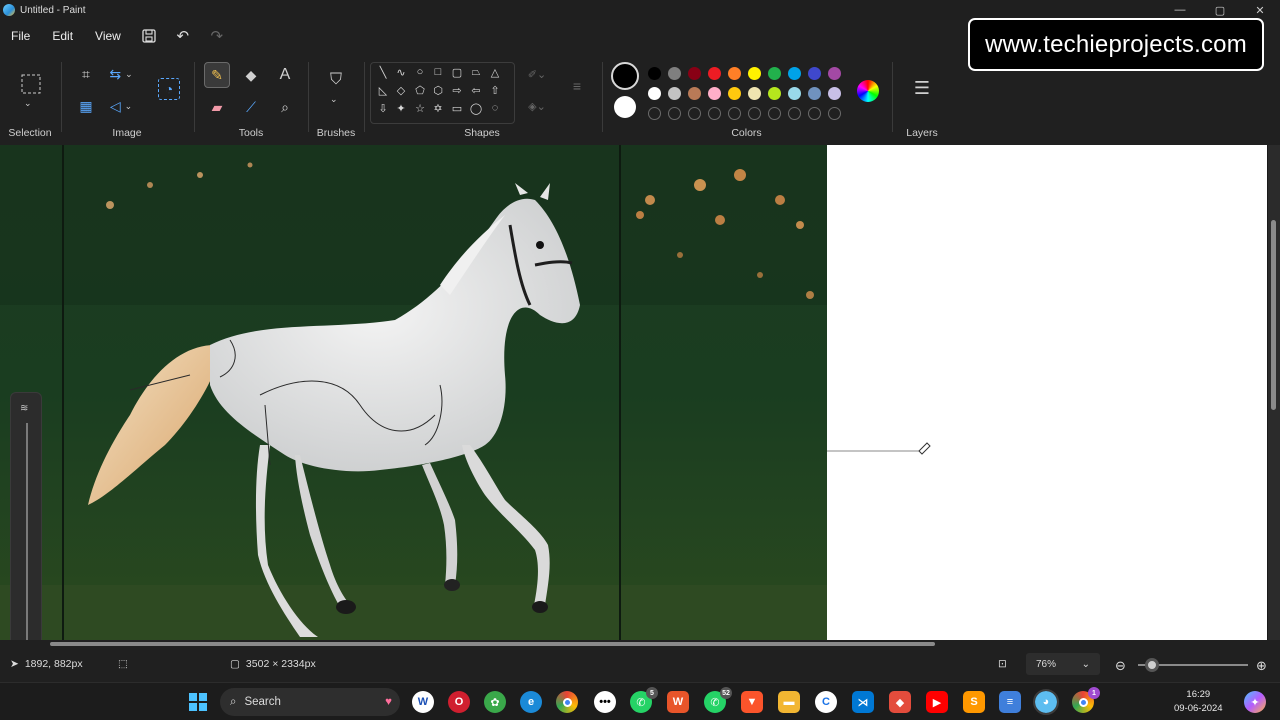  I want to click on polygon-shape-icon: ⏢, so click(476, 72).